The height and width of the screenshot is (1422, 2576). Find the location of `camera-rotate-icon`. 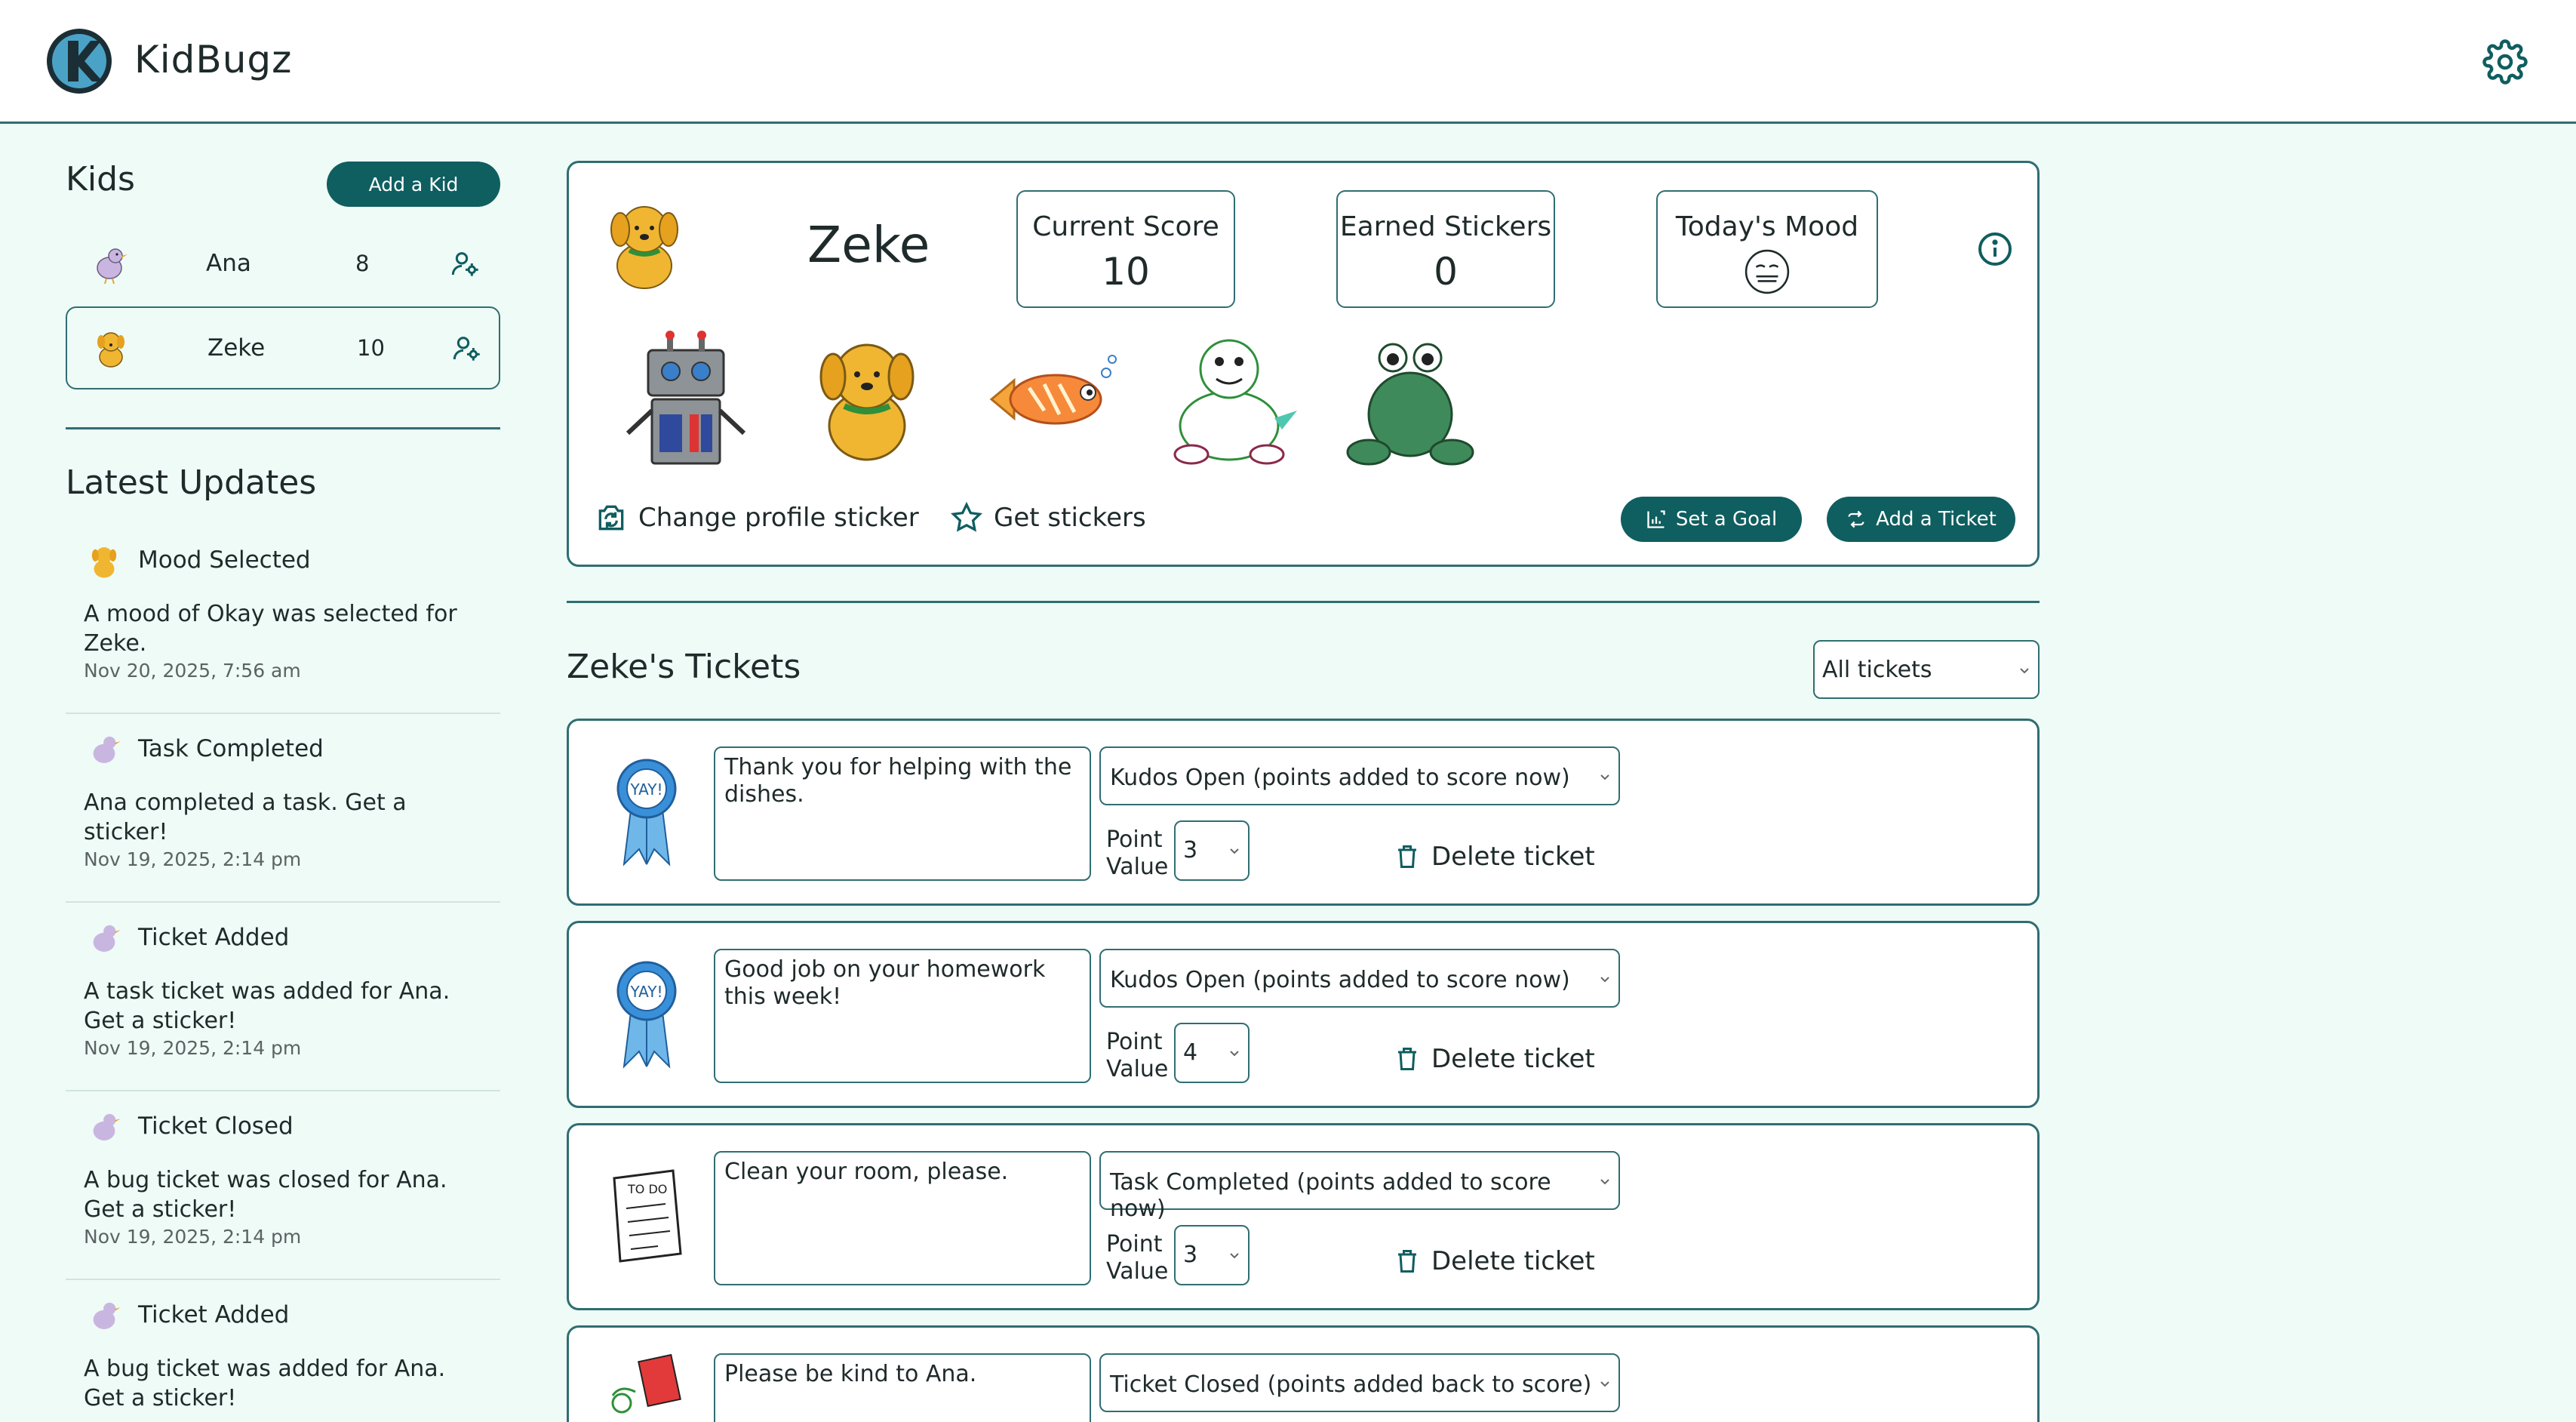

camera-rotate-icon is located at coordinates (611, 518).